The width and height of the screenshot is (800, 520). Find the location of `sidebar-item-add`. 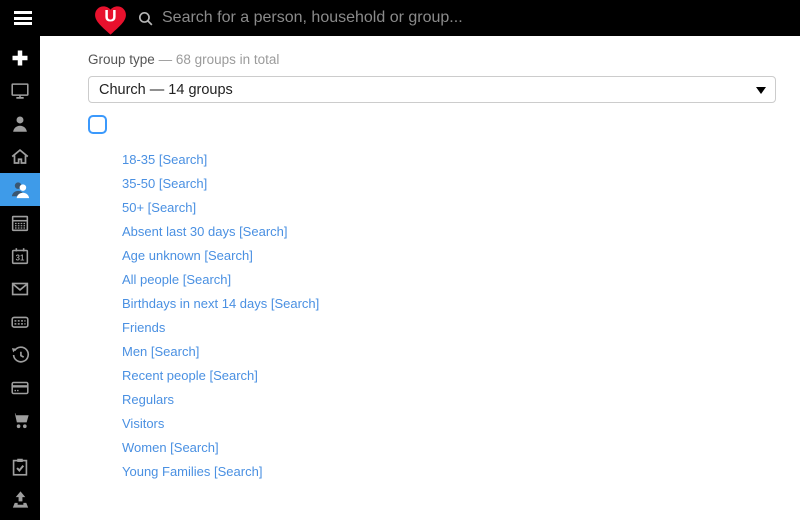

sidebar-item-add is located at coordinates (20, 57).